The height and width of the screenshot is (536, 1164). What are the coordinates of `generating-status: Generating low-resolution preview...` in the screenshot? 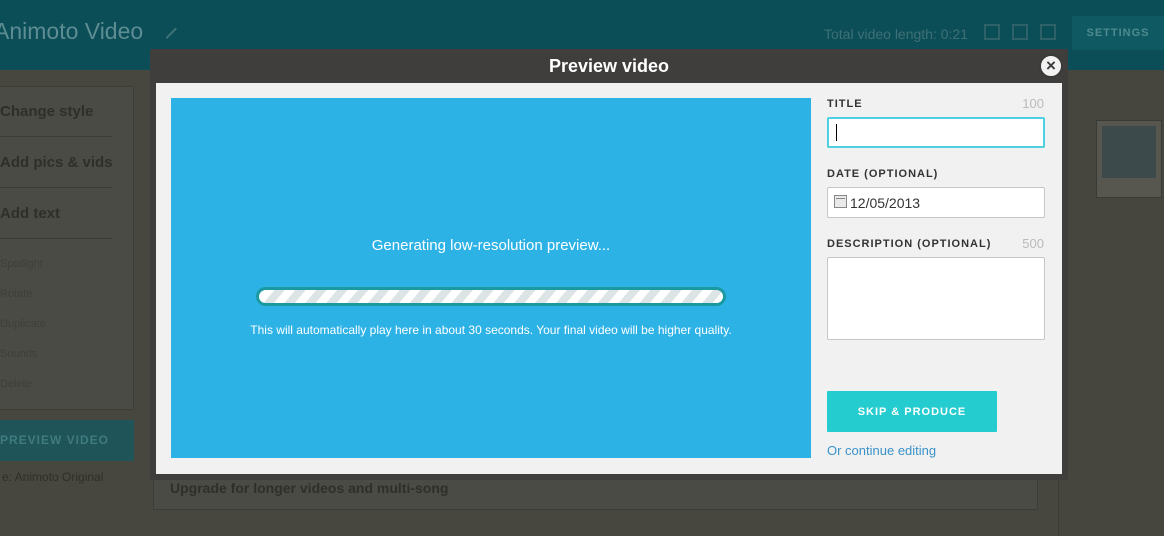 It's located at (491, 245).